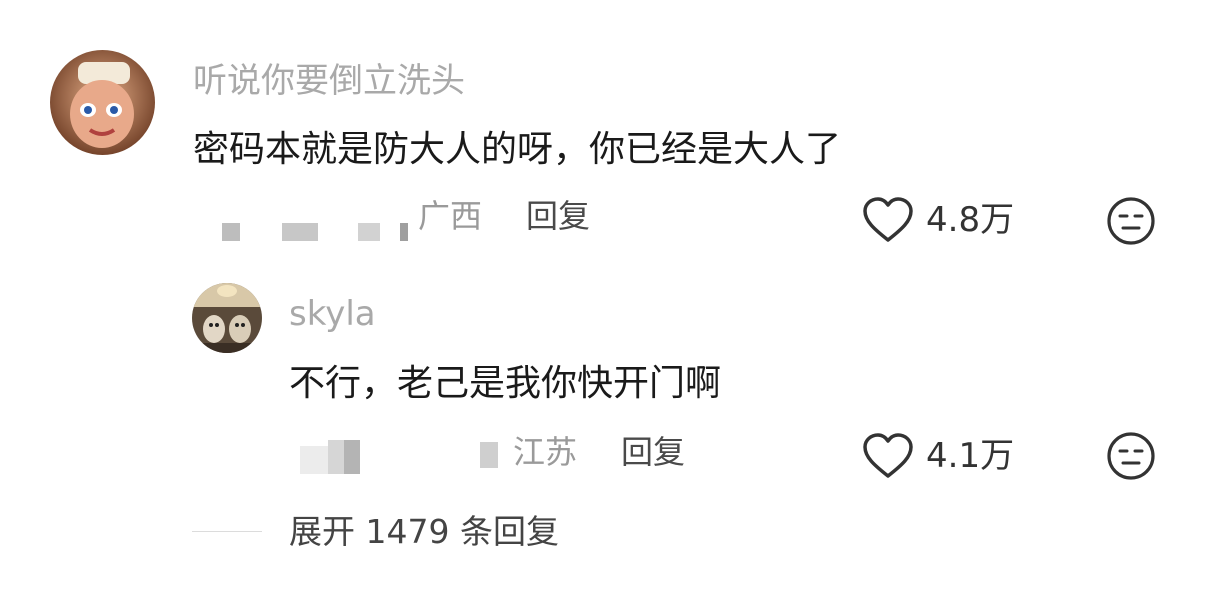  I want to click on comment-text: 密码本就是防大人的呀，你已经是大人了, so click(517, 149).